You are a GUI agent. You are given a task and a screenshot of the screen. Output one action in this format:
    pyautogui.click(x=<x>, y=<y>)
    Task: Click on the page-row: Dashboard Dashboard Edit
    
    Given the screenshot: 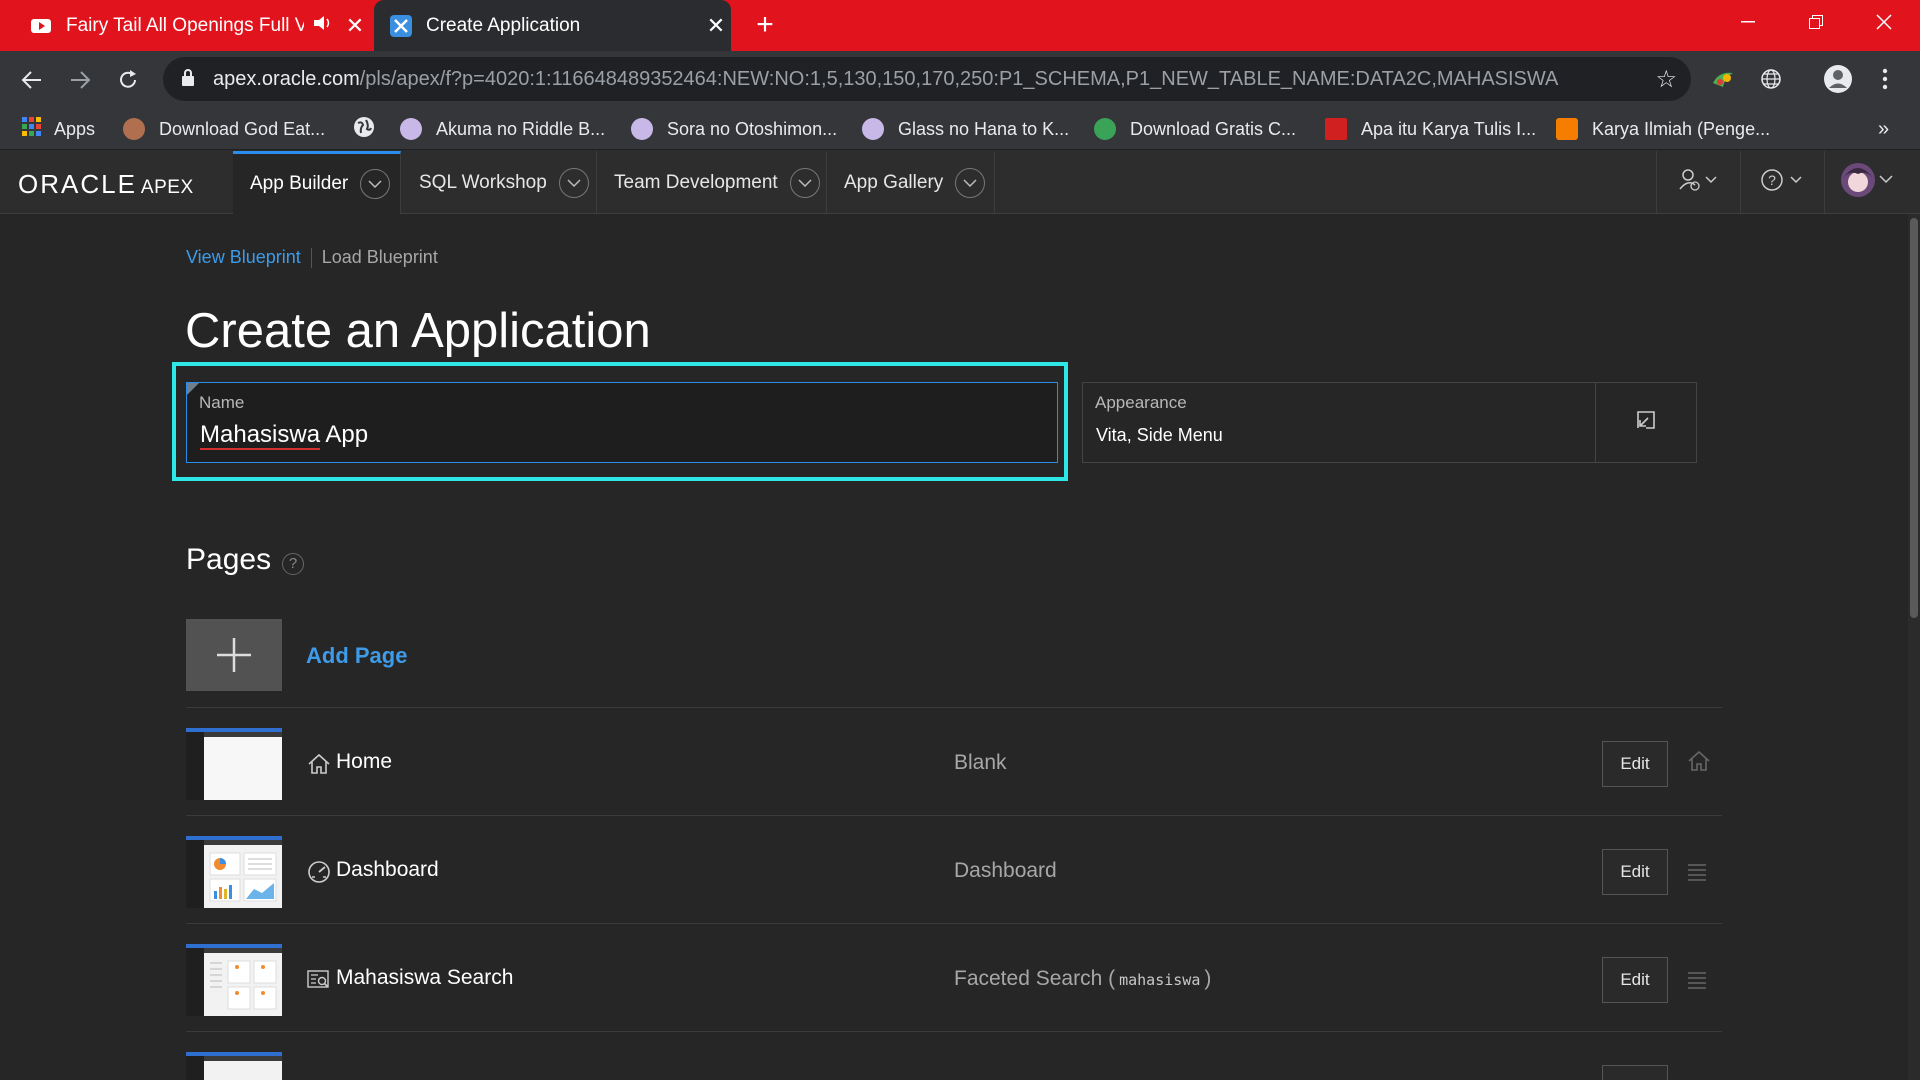 What is the action you would take?
    pyautogui.click(x=954, y=869)
    